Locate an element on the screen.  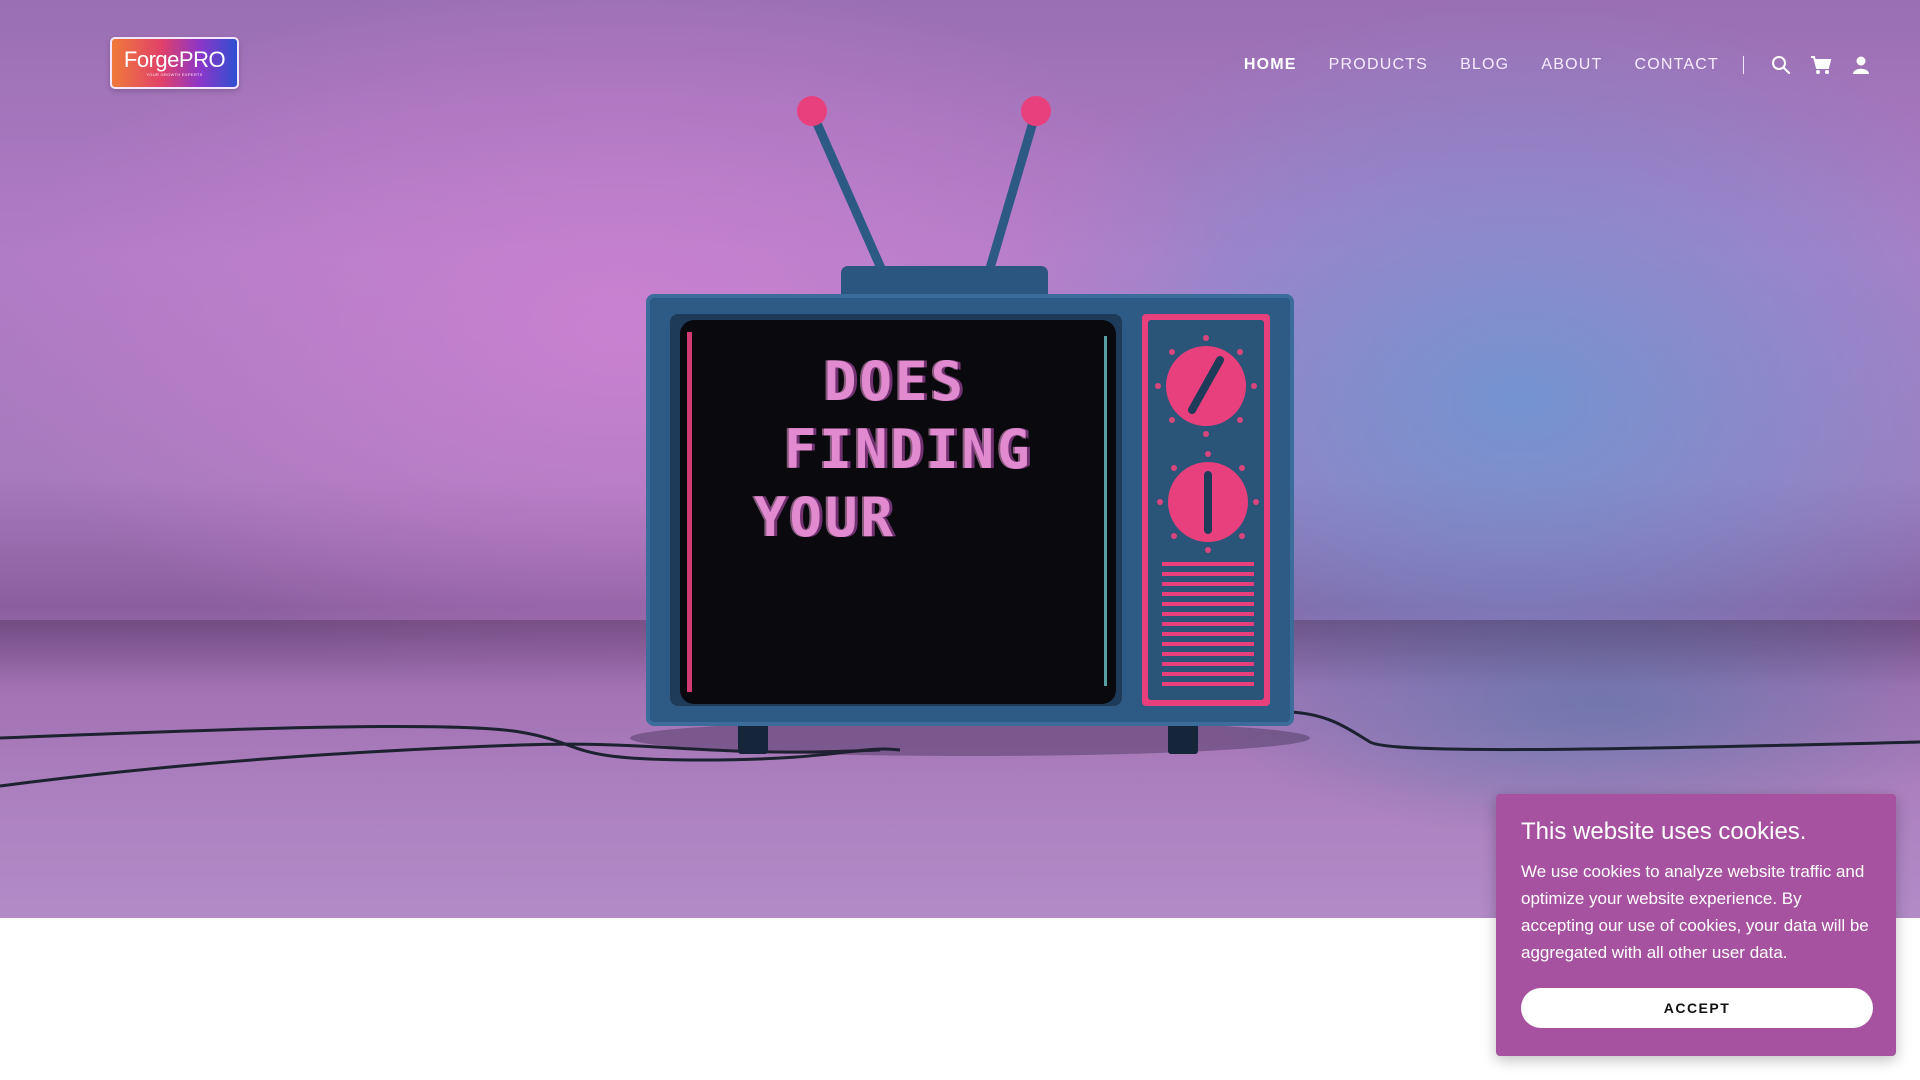
tv-screen-line-3: YOUR is located at coordinates (825, 517).